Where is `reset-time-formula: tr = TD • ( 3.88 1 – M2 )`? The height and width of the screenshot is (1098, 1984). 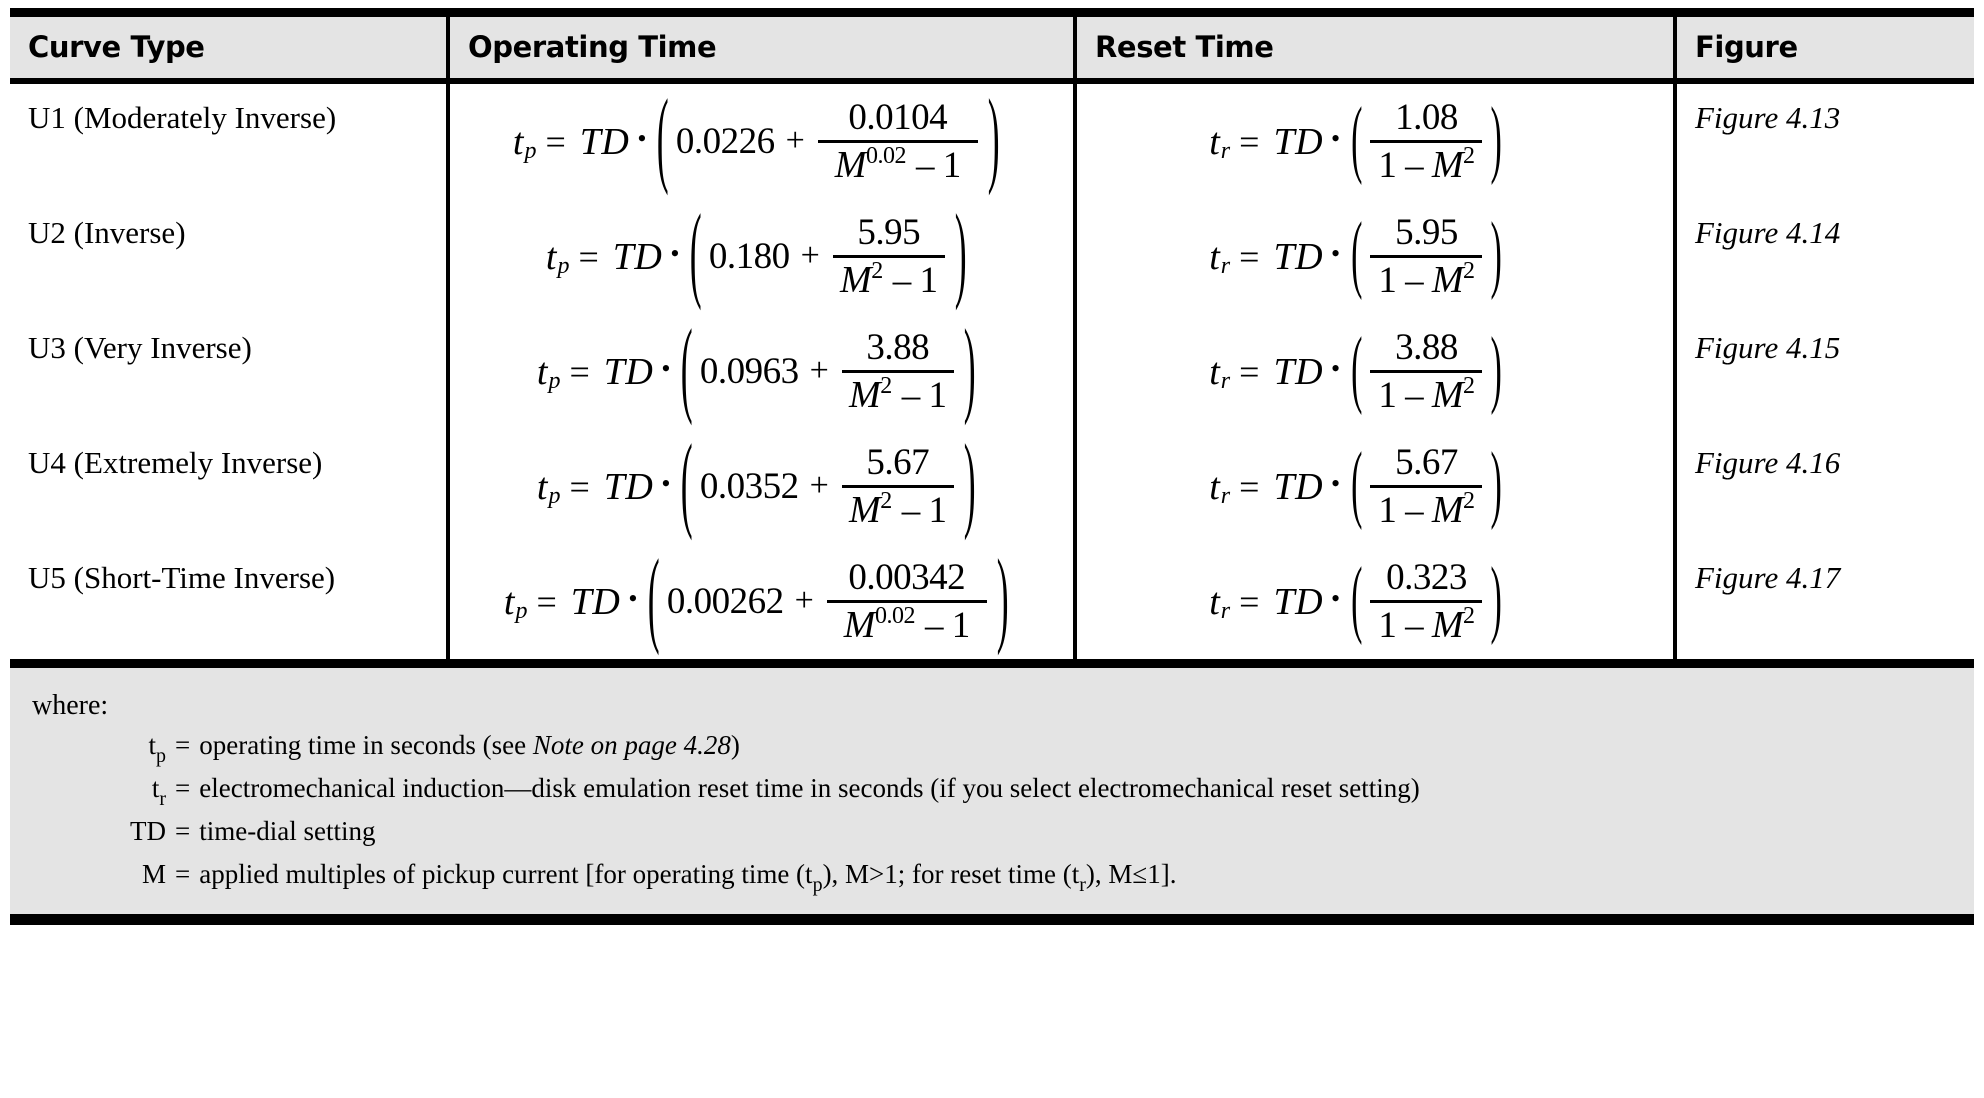
reset-time-formula: tr = TD • ( 3.88 1 – M2 ) is located at coordinates (1375, 371).